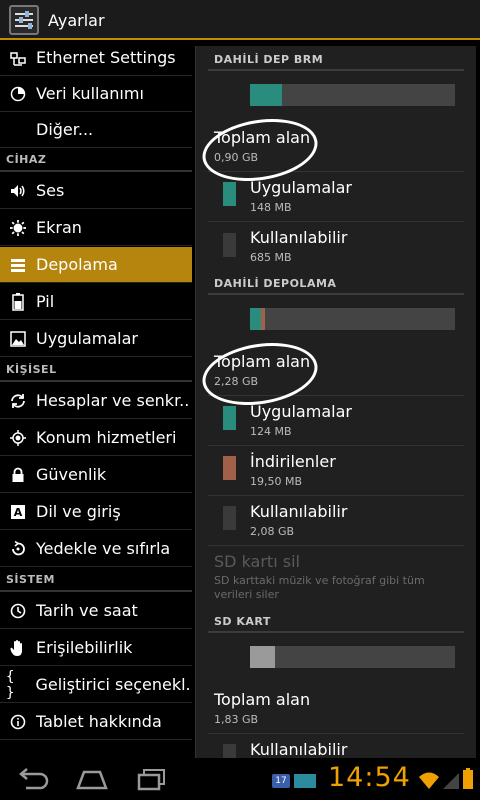 The width and height of the screenshot is (480, 800). I want to click on menu-item-ethernet: Ethernet Settings, so click(96, 58).